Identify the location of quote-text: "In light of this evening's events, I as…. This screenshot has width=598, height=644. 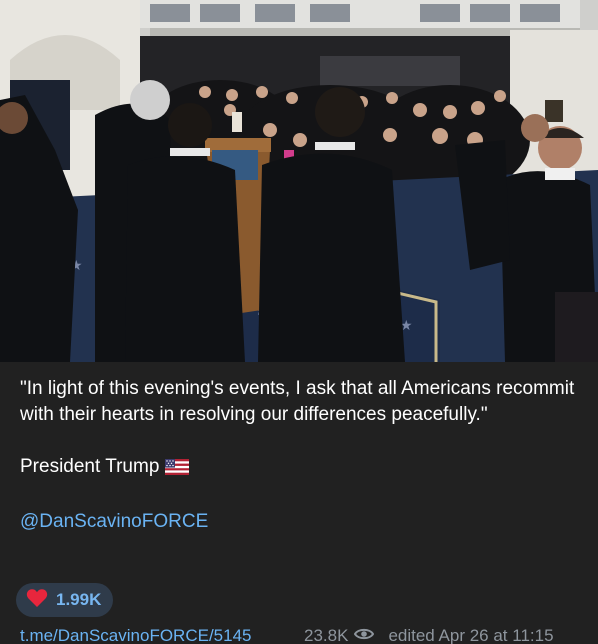
(297, 401).